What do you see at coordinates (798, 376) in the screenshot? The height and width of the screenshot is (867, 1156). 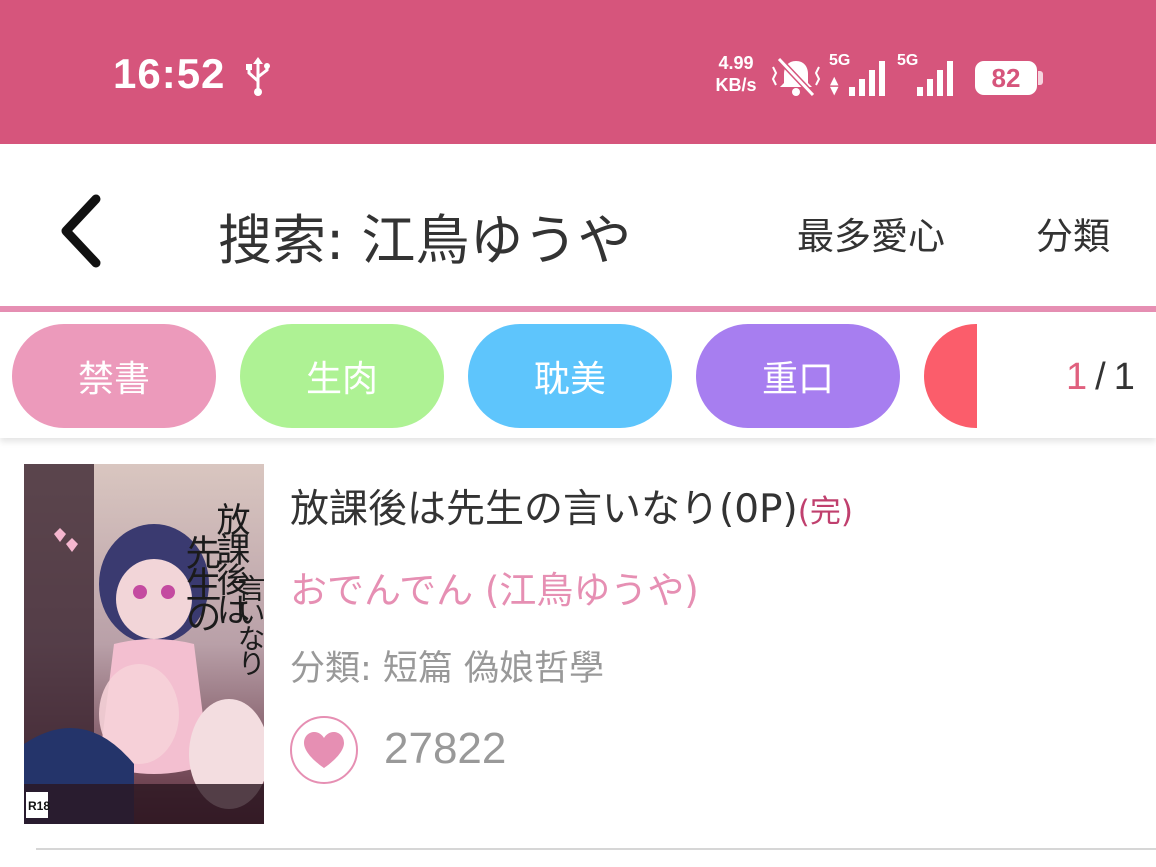 I see `tag-chip: 重口` at bounding box center [798, 376].